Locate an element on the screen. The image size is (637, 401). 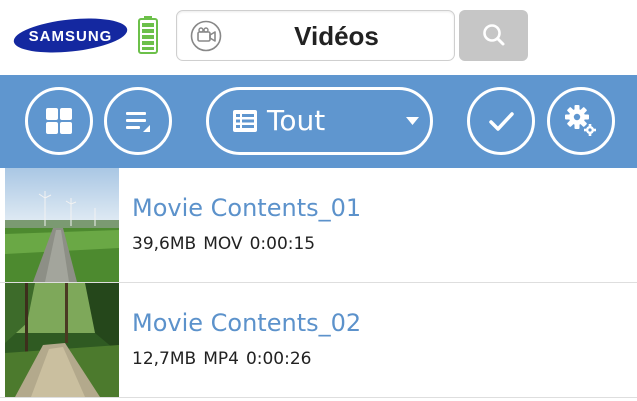
samsung-logo: SAMSUNG is located at coordinates (70, 35).